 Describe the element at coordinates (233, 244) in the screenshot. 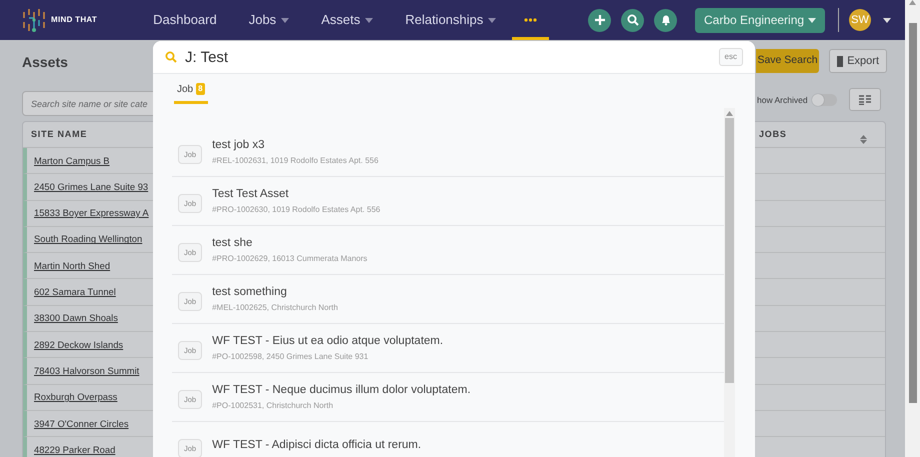

I see `result-title: test she` at that location.